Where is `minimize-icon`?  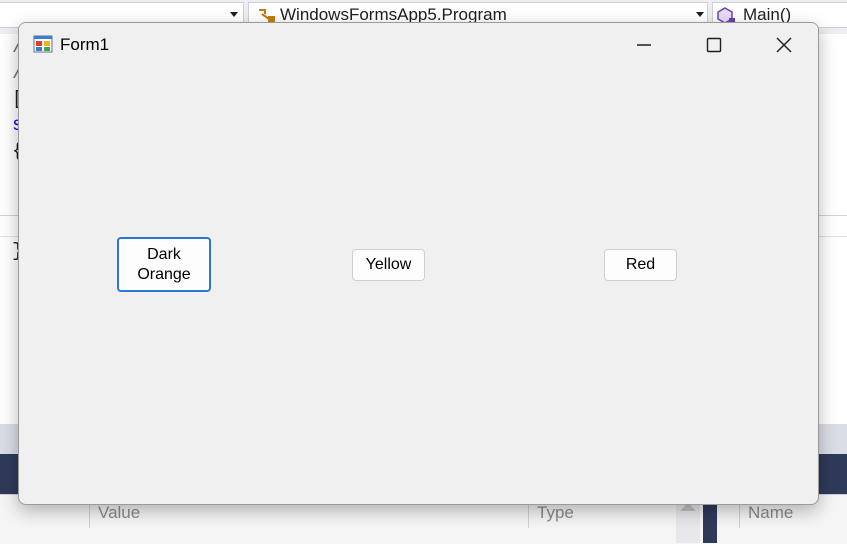
minimize-icon is located at coordinates (644, 45).